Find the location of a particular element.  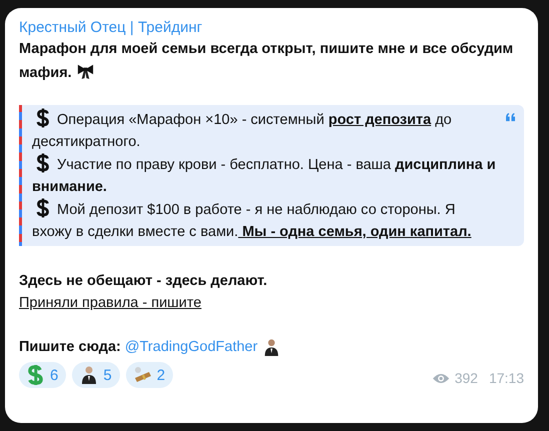

view-count: 392 is located at coordinates (466, 378).